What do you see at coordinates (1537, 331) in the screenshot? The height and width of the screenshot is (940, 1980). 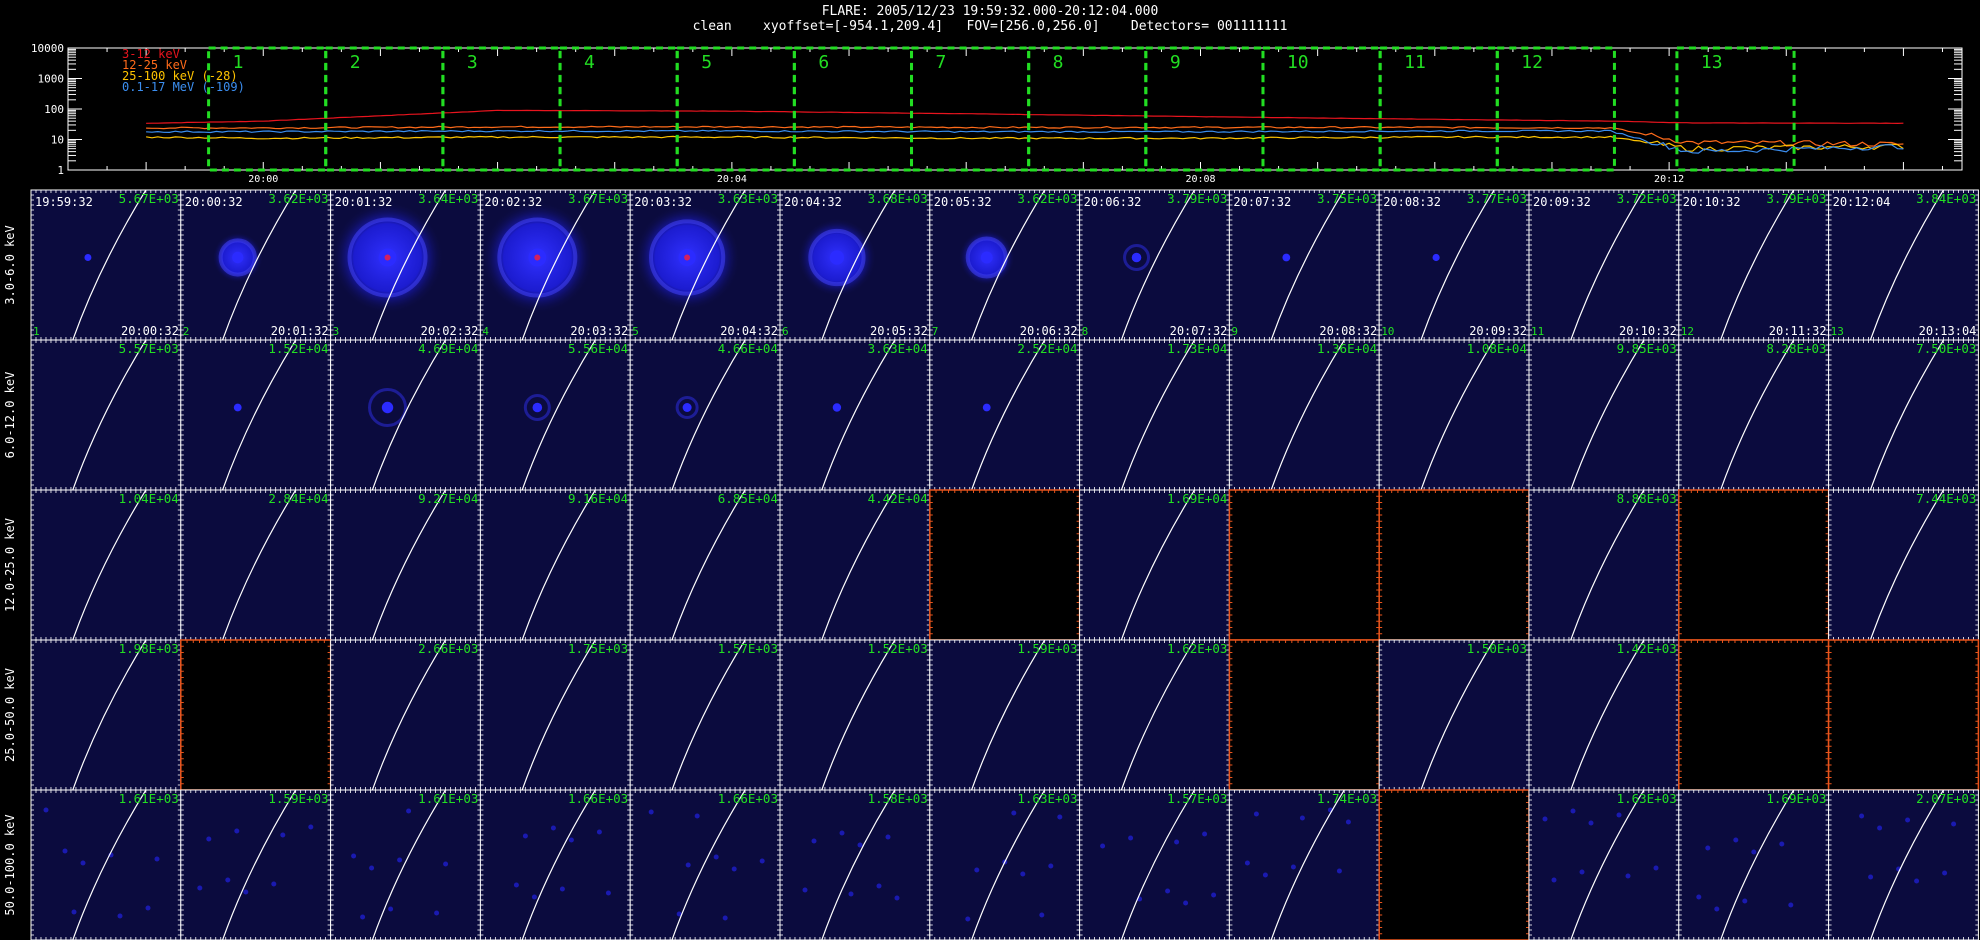 I see `panel-number: 11` at bounding box center [1537, 331].